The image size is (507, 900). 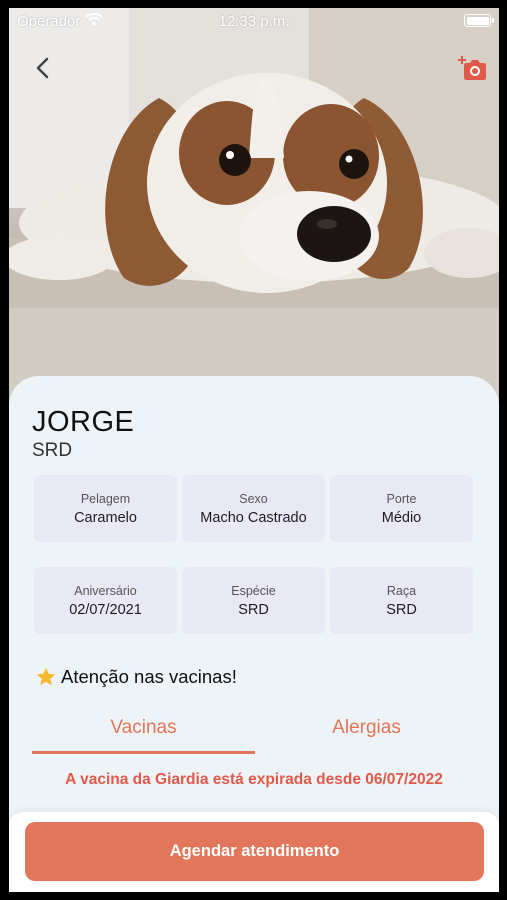 What do you see at coordinates (401, 600) in the screenshot?
I see `info-cell-raca: Raça SRD` at bounding box center [401, 600].